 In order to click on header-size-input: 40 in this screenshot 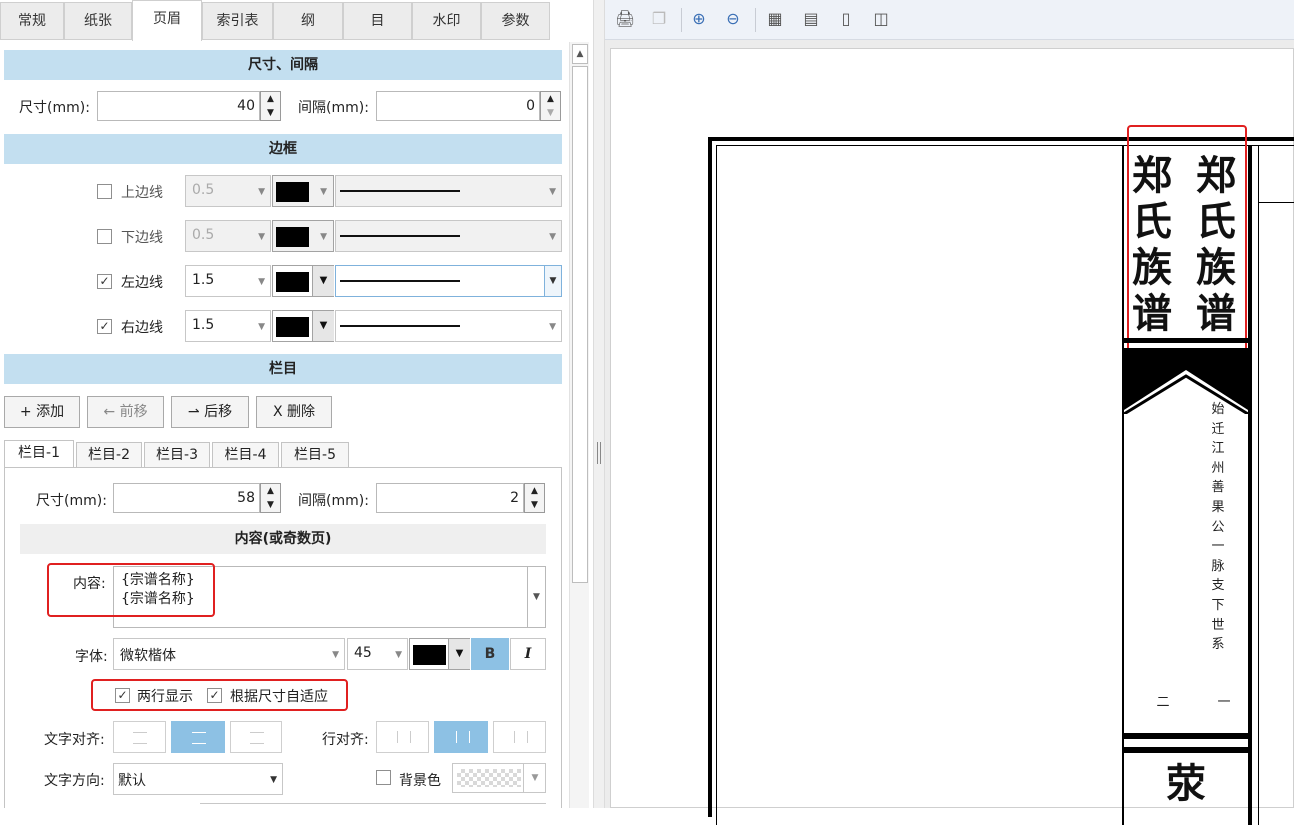, I will do `click(178, 106)`.